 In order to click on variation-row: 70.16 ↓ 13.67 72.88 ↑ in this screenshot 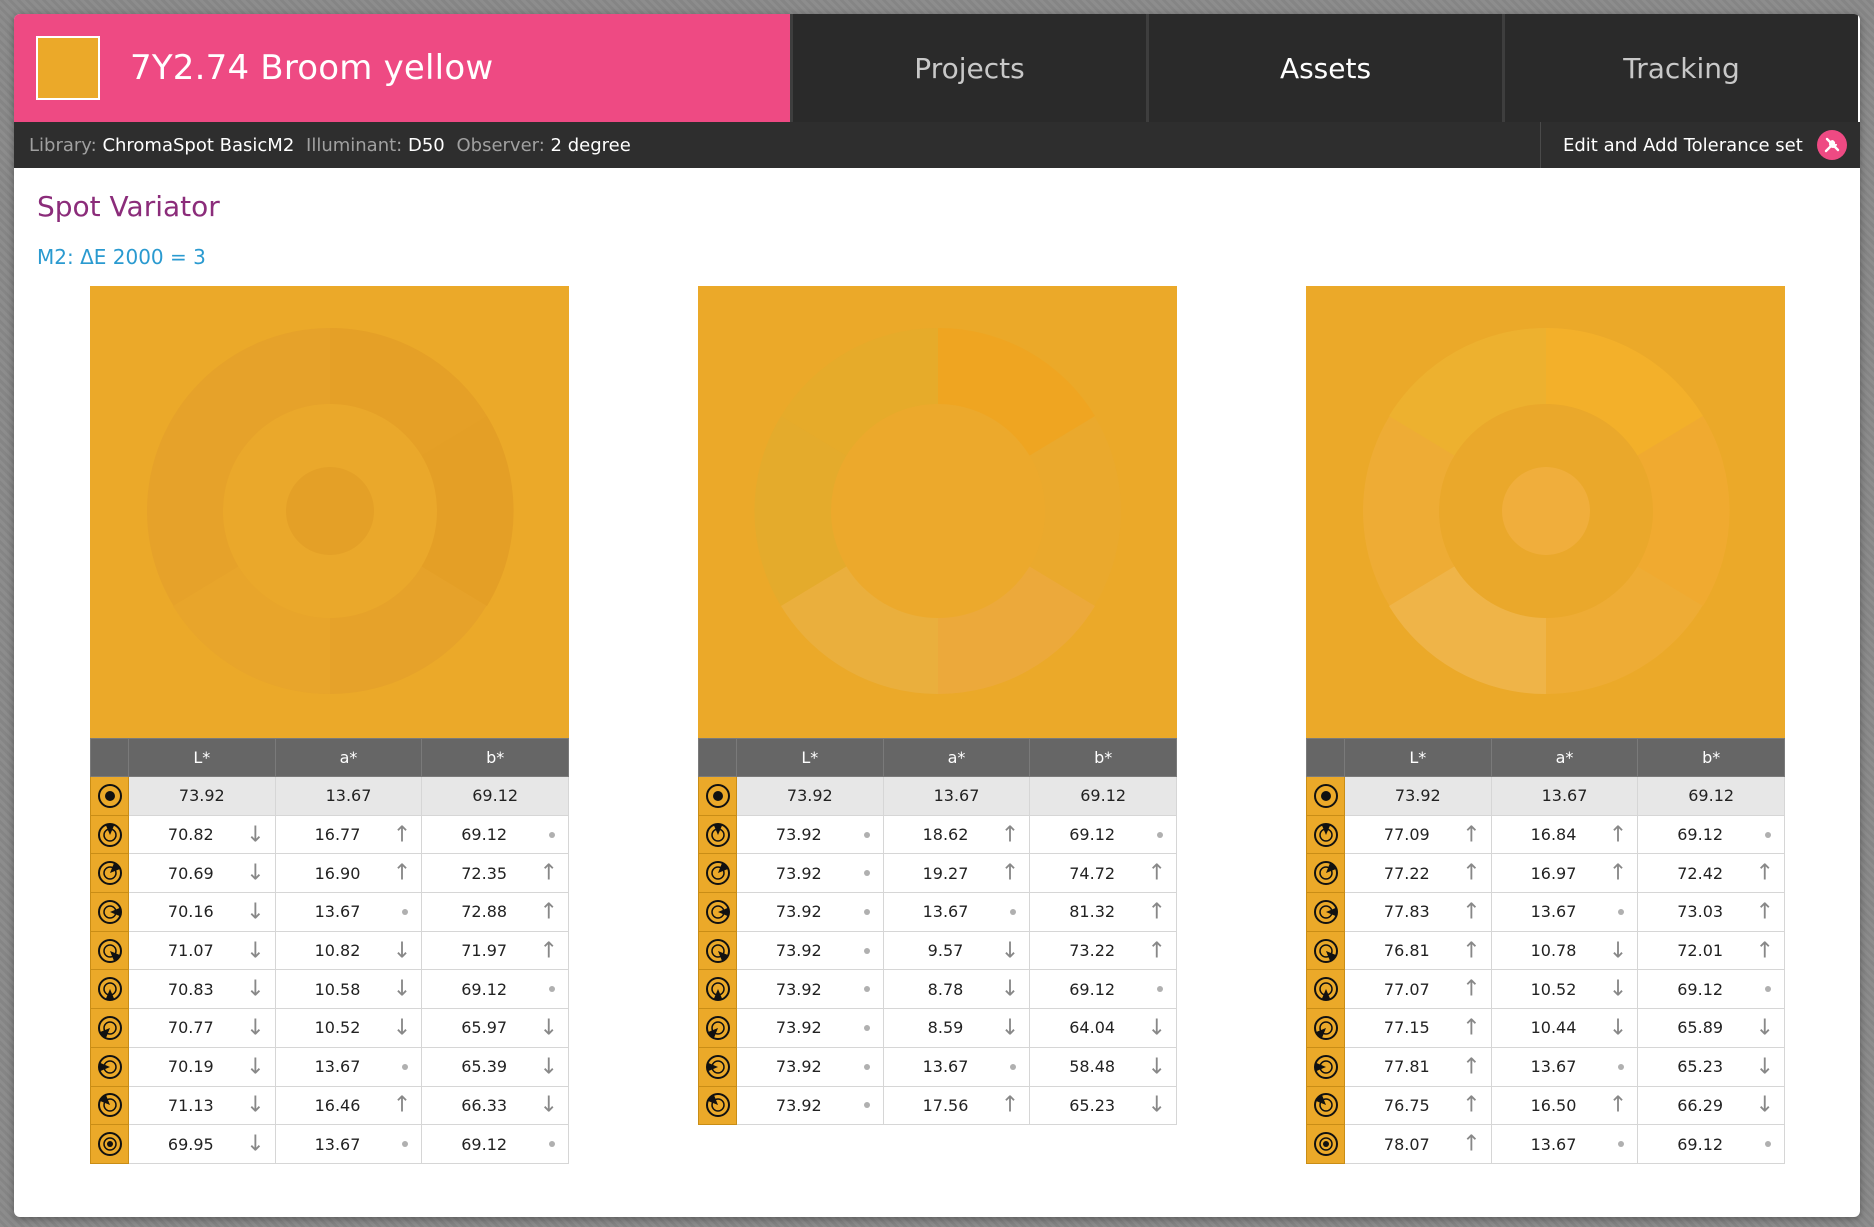, I will do `click(329, 912)`.